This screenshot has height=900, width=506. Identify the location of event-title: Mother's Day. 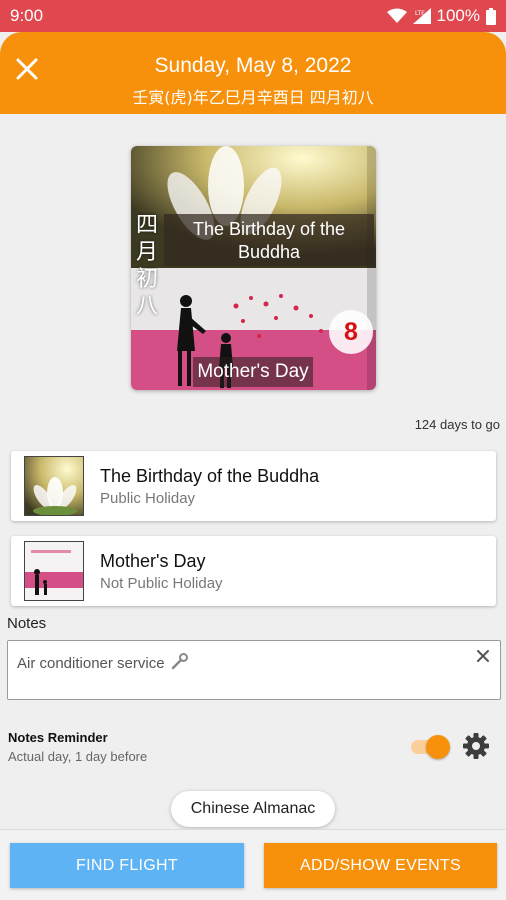
(153, 561).